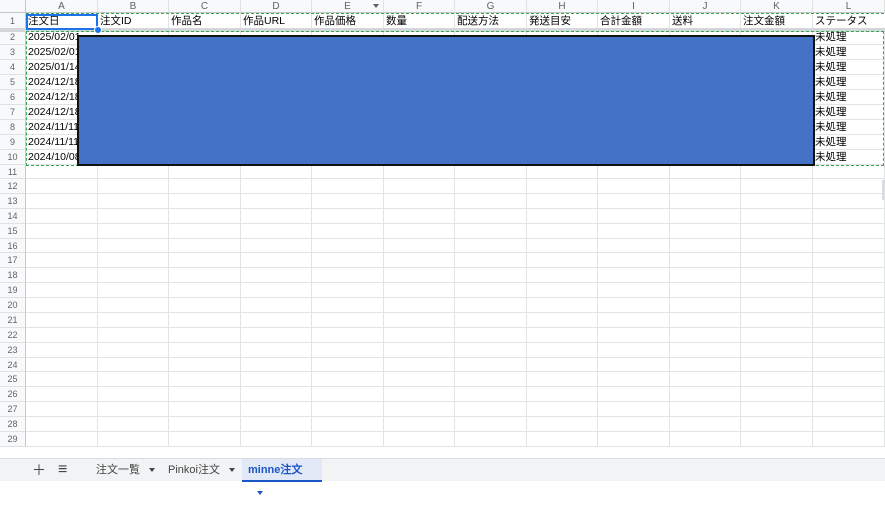  Describe the element at coordinates (849, 6) in the screenshot. I see `column-header-l: L` at that location.